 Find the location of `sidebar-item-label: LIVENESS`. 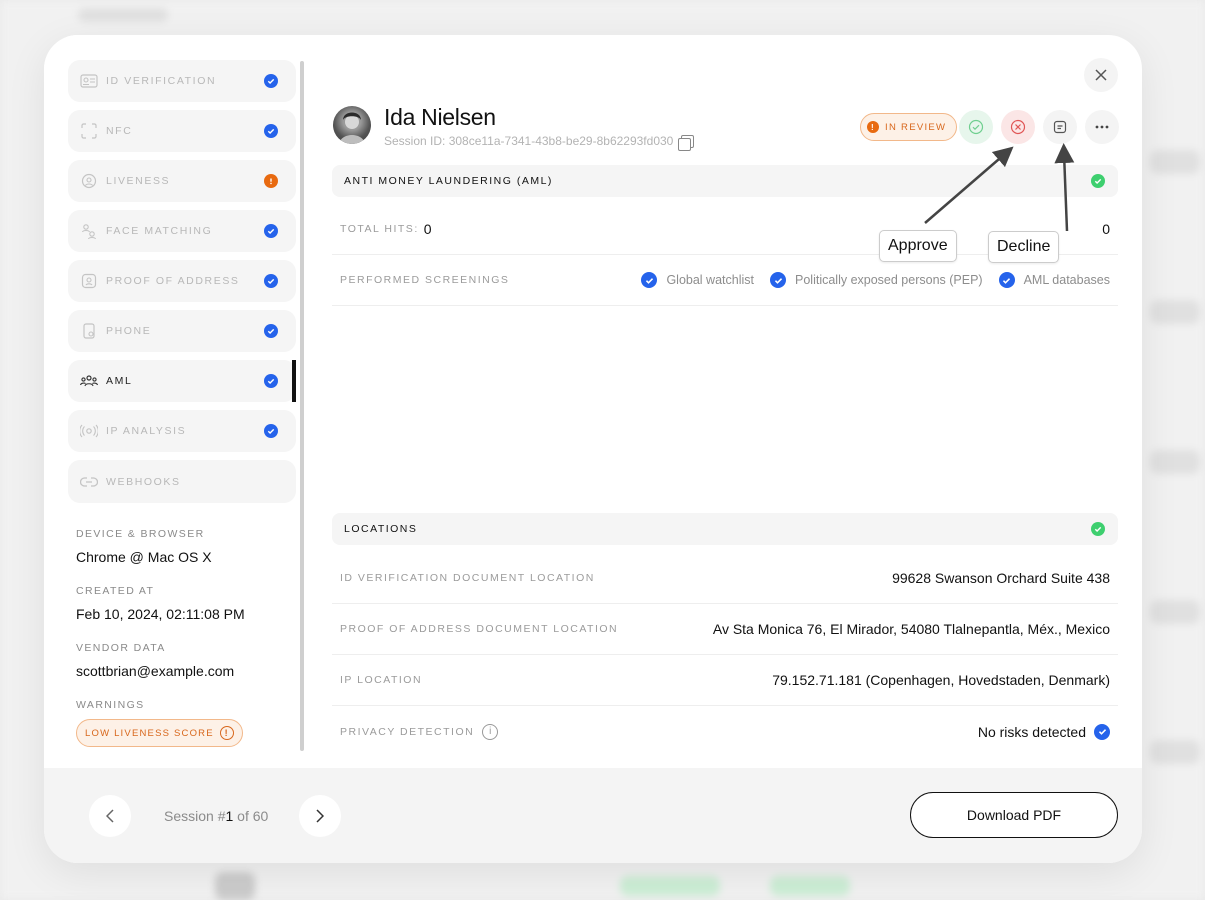

sidebar-item-label: LIVENESS is located at coordinates (138, 181).